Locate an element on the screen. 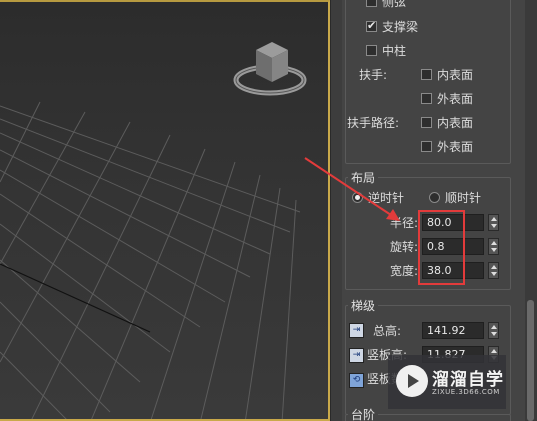  watermark: 溜溜自学 ZIXUE.3D66.COM is located at coordinates (447, 382).